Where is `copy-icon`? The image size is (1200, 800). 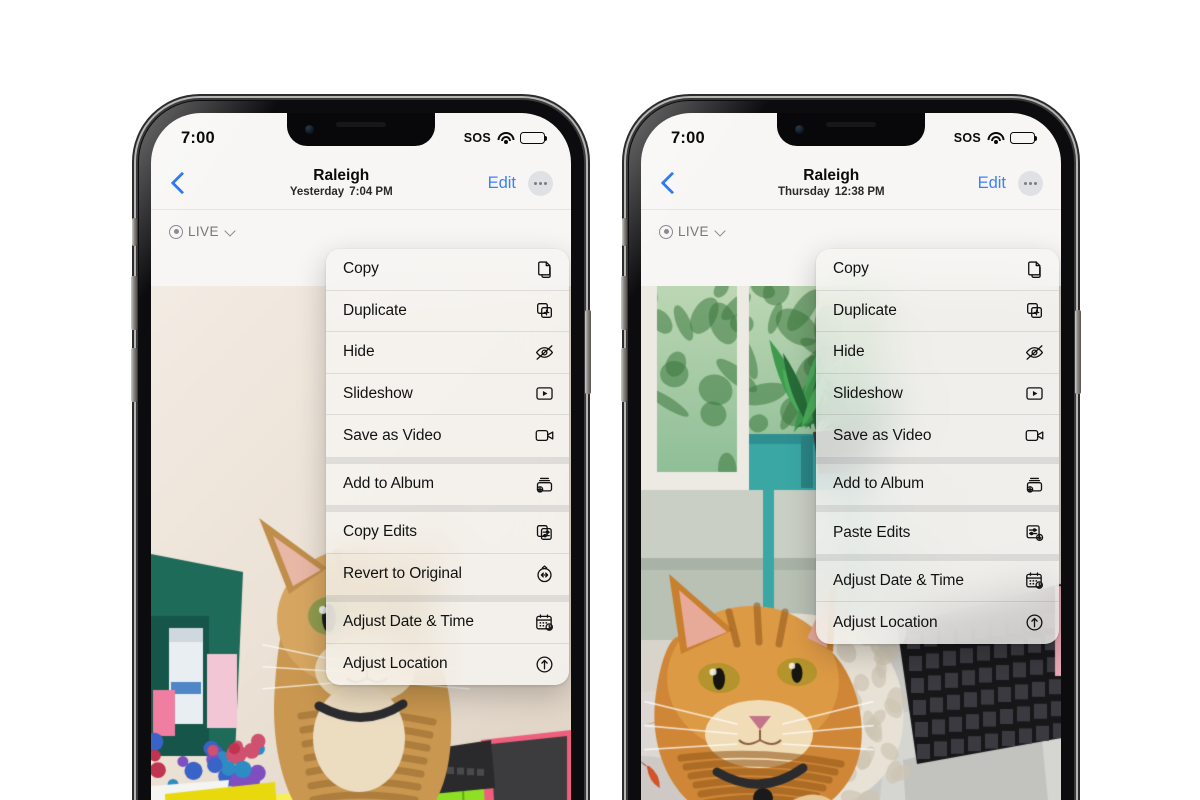
copy-icon is located at coordinates (1034, 269).